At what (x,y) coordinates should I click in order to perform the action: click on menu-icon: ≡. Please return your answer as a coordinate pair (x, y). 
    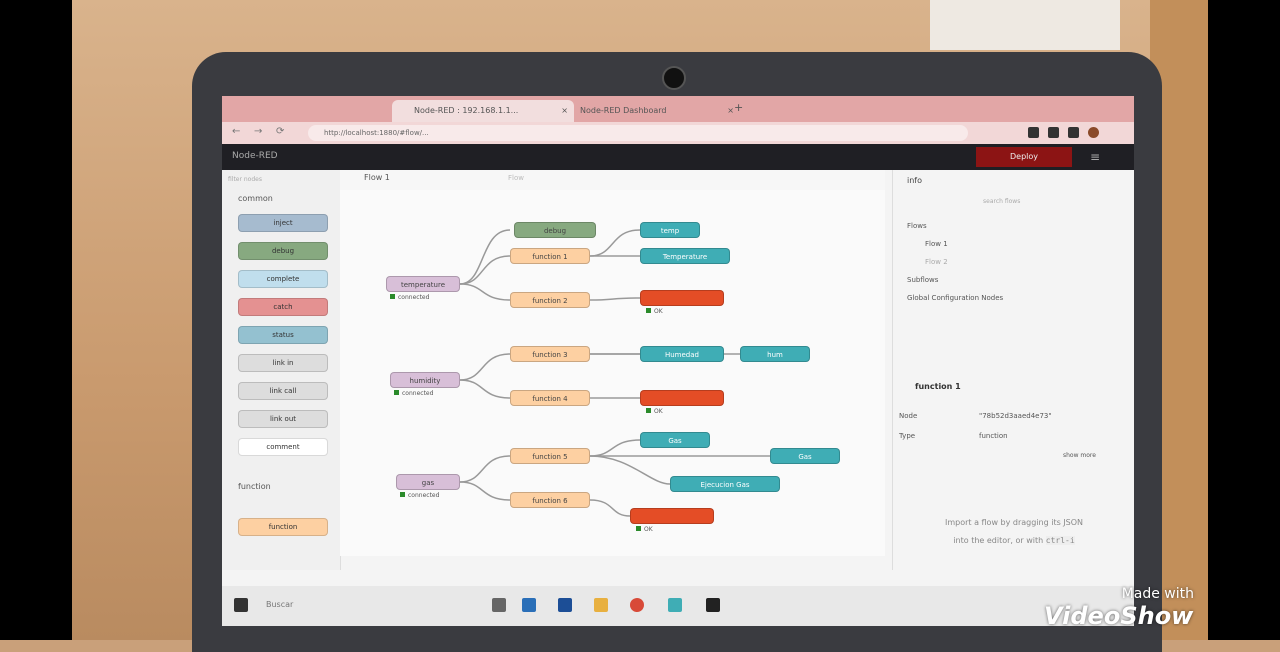
    Looking at the image, I should click on (1095, 157).